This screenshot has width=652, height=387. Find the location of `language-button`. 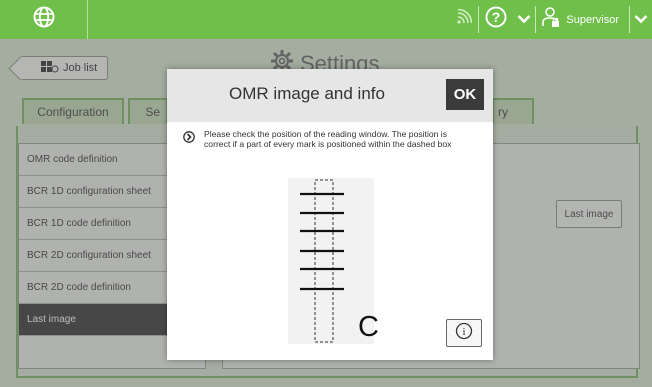

language-button is located at coordinates (44, 19).